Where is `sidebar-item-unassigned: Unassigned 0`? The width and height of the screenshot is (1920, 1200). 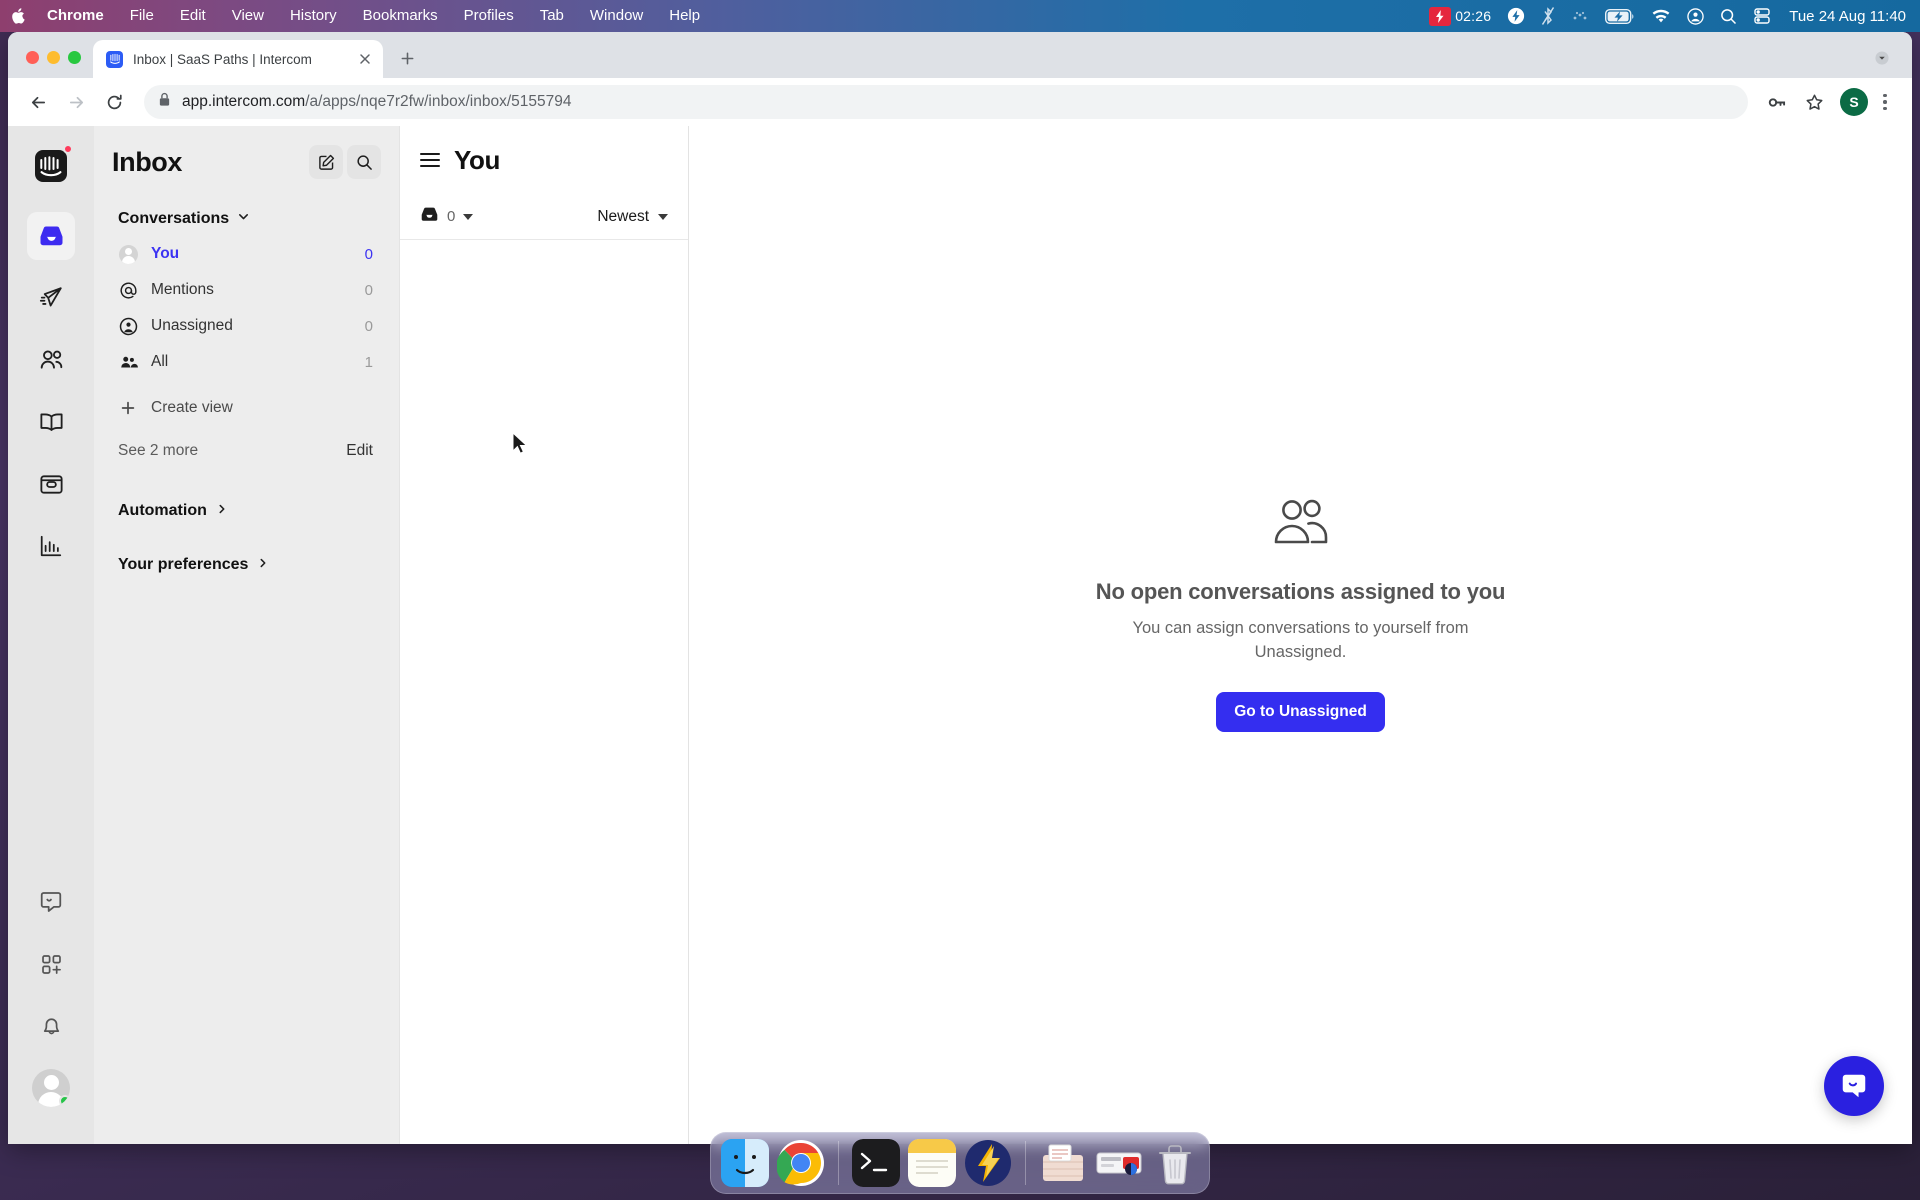
sidebar-item-unassigned: Unassigned 0 is located at coordinates (246, 326).